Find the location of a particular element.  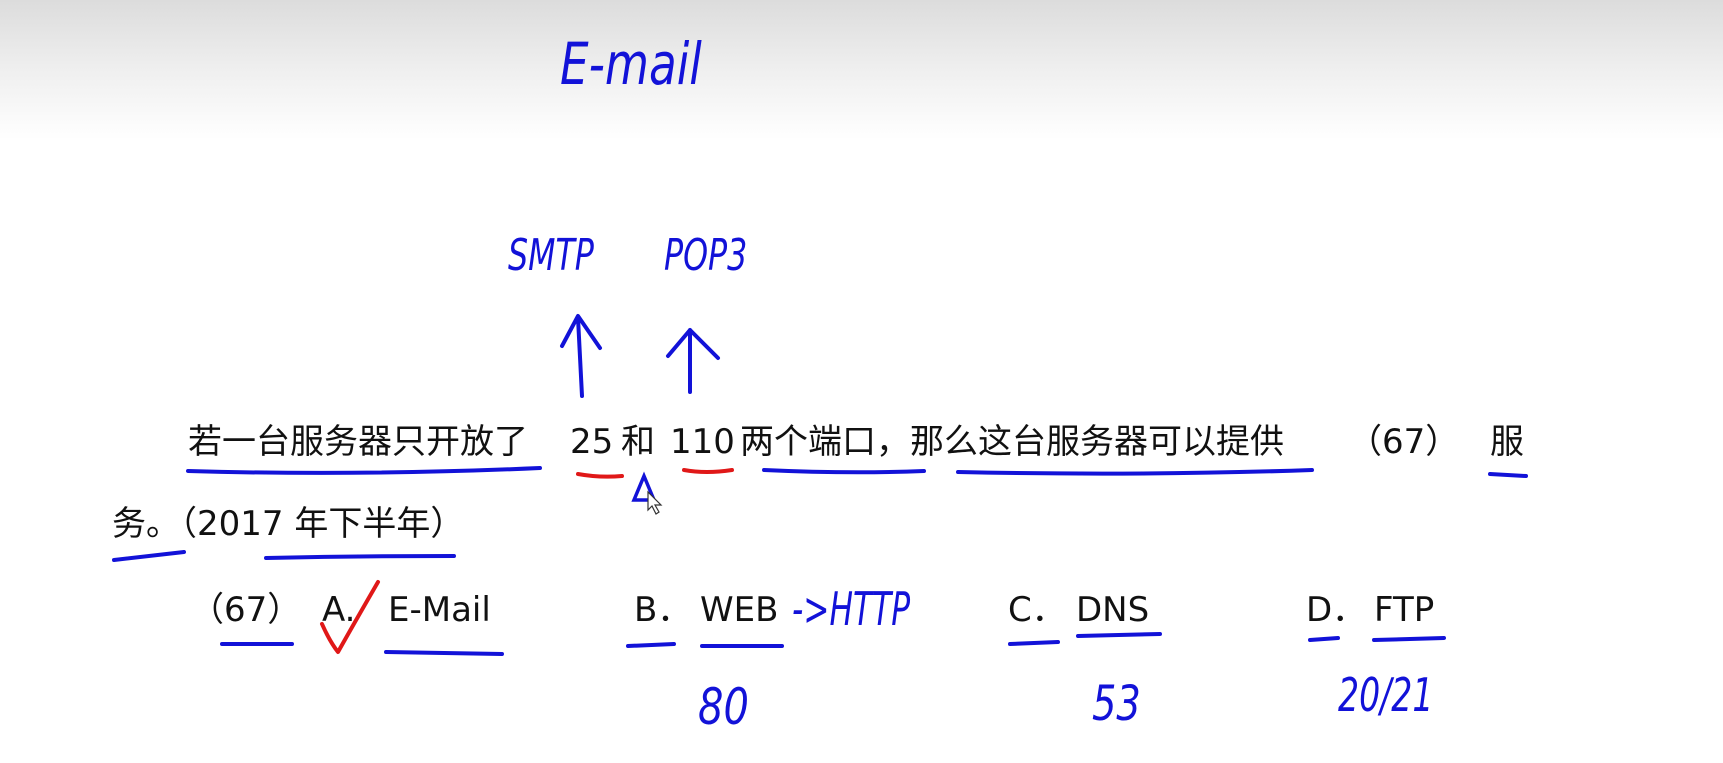

port-25-text: 25 is located at coordinates (592, 442).